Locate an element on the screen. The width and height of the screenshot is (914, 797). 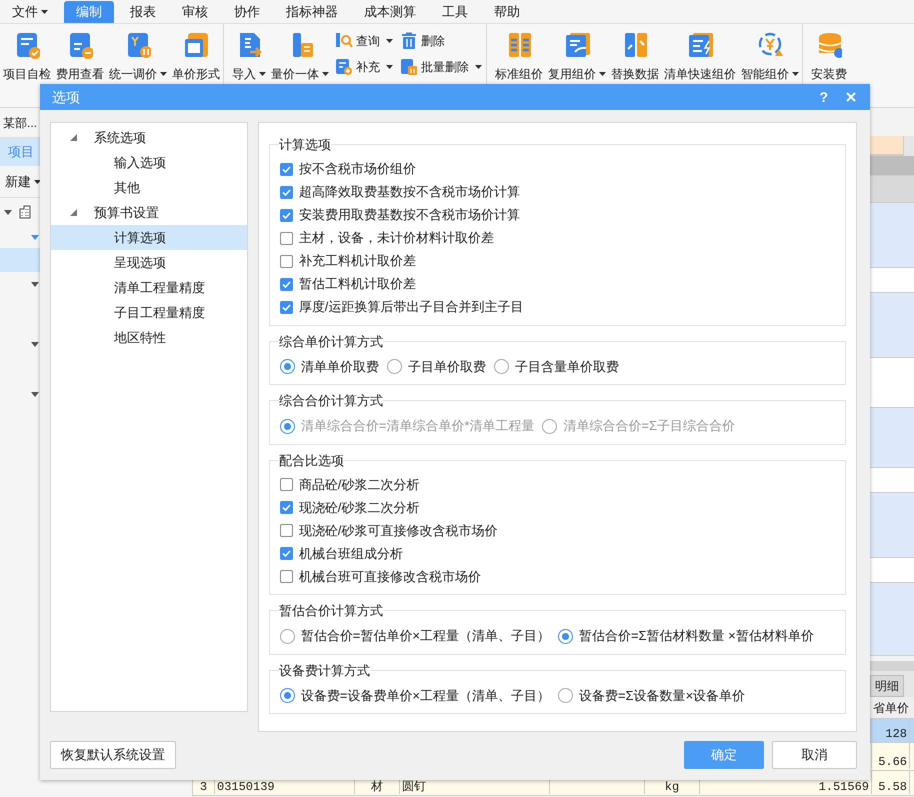
tree-item: 输入选项 is located at coordinates (149, 162).